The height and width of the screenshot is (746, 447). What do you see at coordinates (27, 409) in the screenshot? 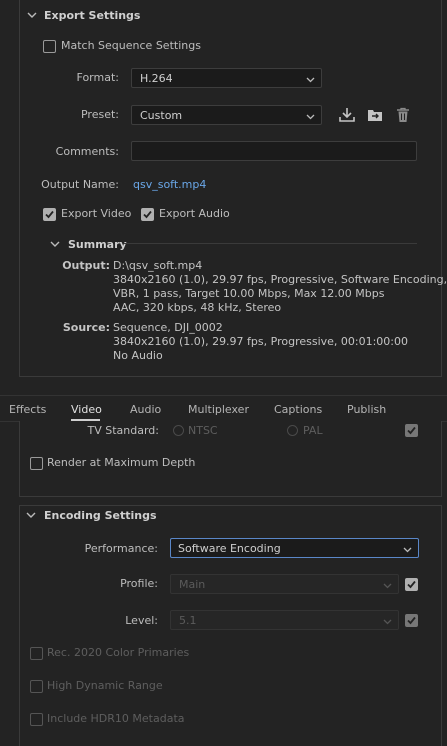
I see `tab-effects: Effects` at bounding box center [27, 409].